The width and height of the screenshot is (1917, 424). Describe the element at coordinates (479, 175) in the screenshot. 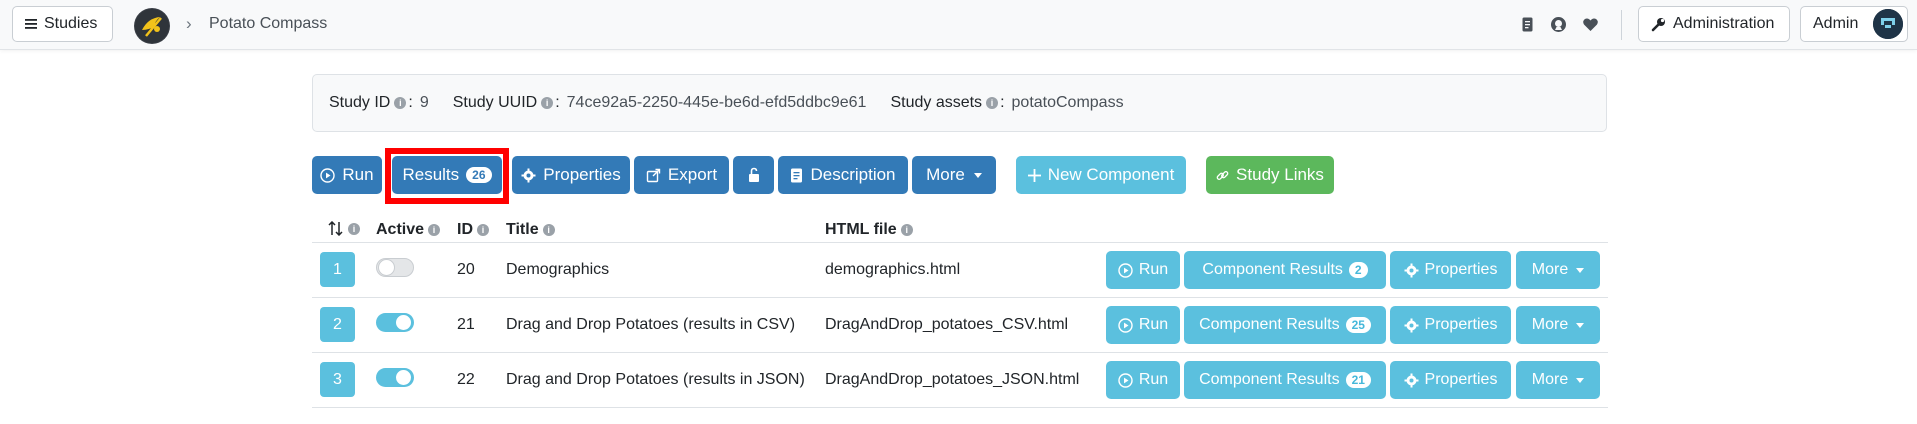

I see `results-count-badge: 26` at that location.